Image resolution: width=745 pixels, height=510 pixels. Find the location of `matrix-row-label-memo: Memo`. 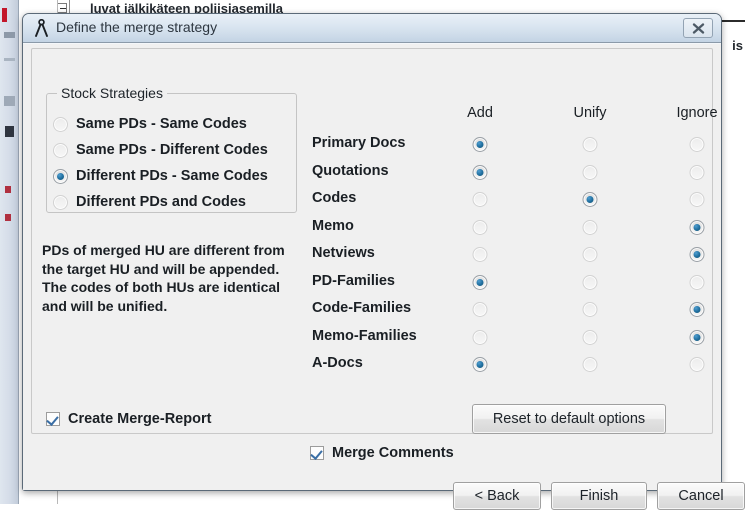

matrix-row-label-memo: Memo is located at coordinates (333, 226).